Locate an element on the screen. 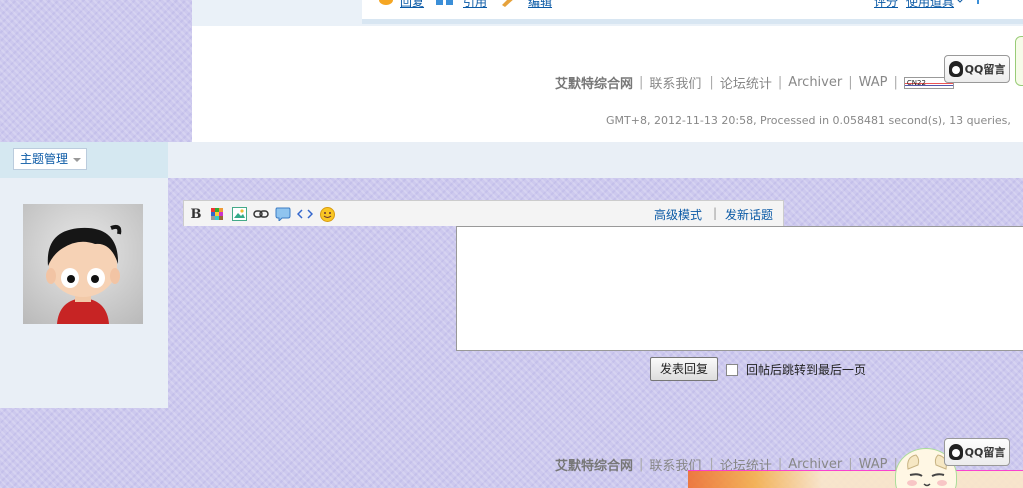 This screenshot has height=488, width=1023. edit-link: 编辑 is located at coordinates (540, 4).